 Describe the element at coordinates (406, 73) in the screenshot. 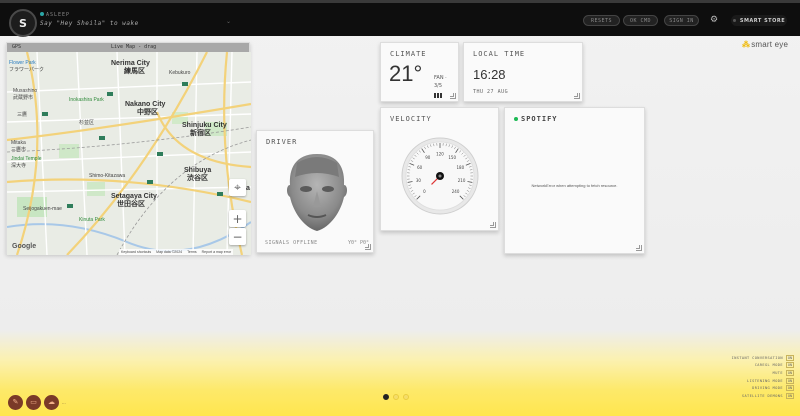

I see `climate-temperature: 21°` at that location.